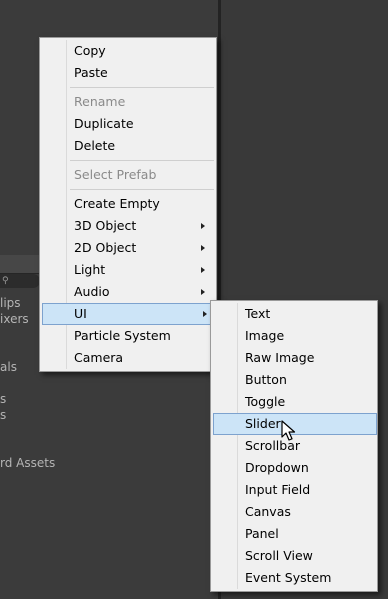 This screenshot has height=599, width=388. Describe the element at coordinates (268, 511) in the screenshot. I see `menu-item-label: Canvas` at that location.